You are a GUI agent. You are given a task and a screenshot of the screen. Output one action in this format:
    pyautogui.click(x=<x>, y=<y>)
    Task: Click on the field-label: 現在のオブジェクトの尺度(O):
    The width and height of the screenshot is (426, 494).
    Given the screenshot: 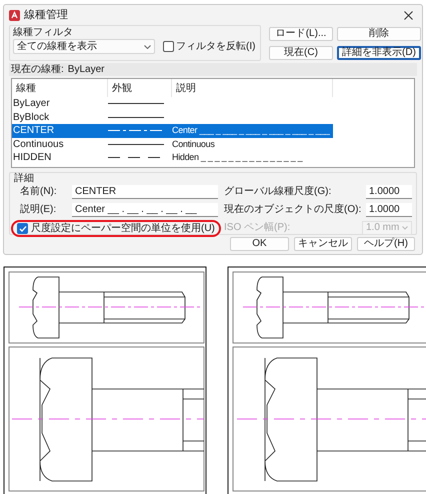 What is the action you would take?
    pyautogui.click(x=293, y=209)
    